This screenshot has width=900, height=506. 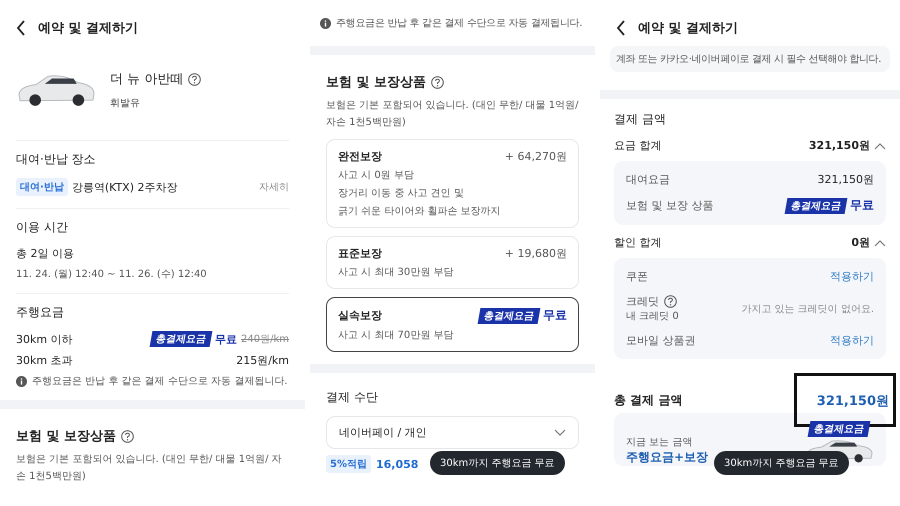 I want to click on option-name: 완전보장, so click(x=360, y=156).